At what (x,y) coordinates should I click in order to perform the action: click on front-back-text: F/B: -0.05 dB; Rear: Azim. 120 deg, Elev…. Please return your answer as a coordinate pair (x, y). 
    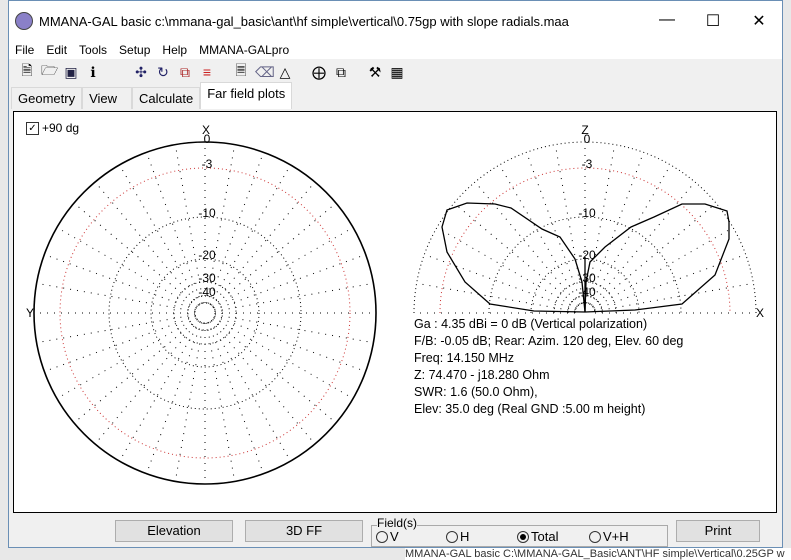
    Looking at the image, I should click on (549, 341).